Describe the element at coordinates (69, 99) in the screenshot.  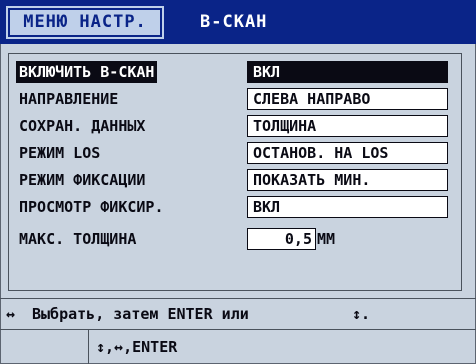
I see `setting-label: НАПРАВЛЕНИЕ` at that location.